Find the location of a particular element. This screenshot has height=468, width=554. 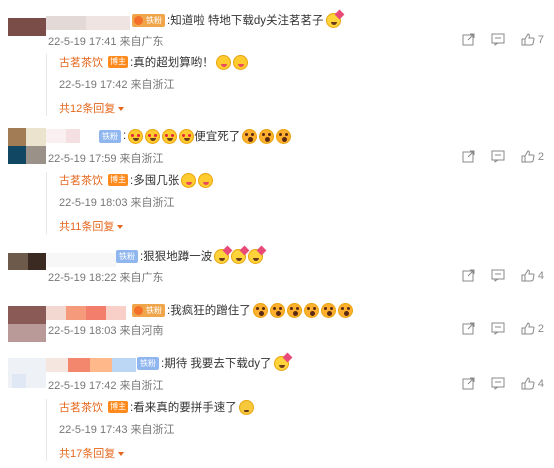

comment-text-line: 铁粉 : 便宜死了 is located at coordinates (195, 136).